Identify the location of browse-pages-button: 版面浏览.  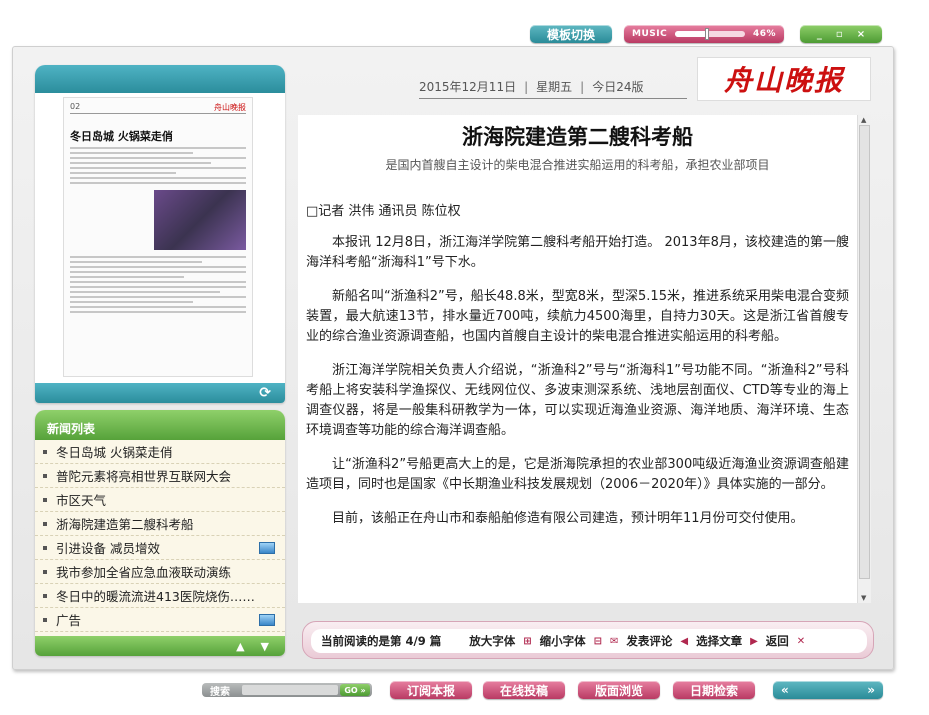
(619, 690).